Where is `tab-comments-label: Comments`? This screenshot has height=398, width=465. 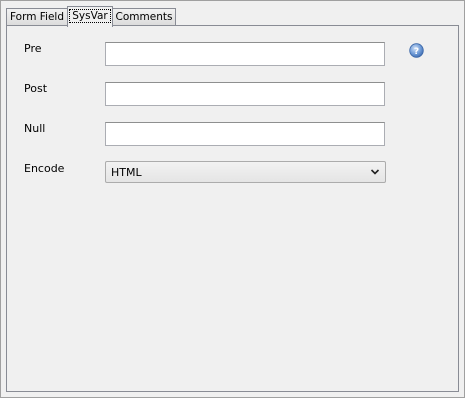
tab-comments-label: Comments is located at coordinates (144, 17).